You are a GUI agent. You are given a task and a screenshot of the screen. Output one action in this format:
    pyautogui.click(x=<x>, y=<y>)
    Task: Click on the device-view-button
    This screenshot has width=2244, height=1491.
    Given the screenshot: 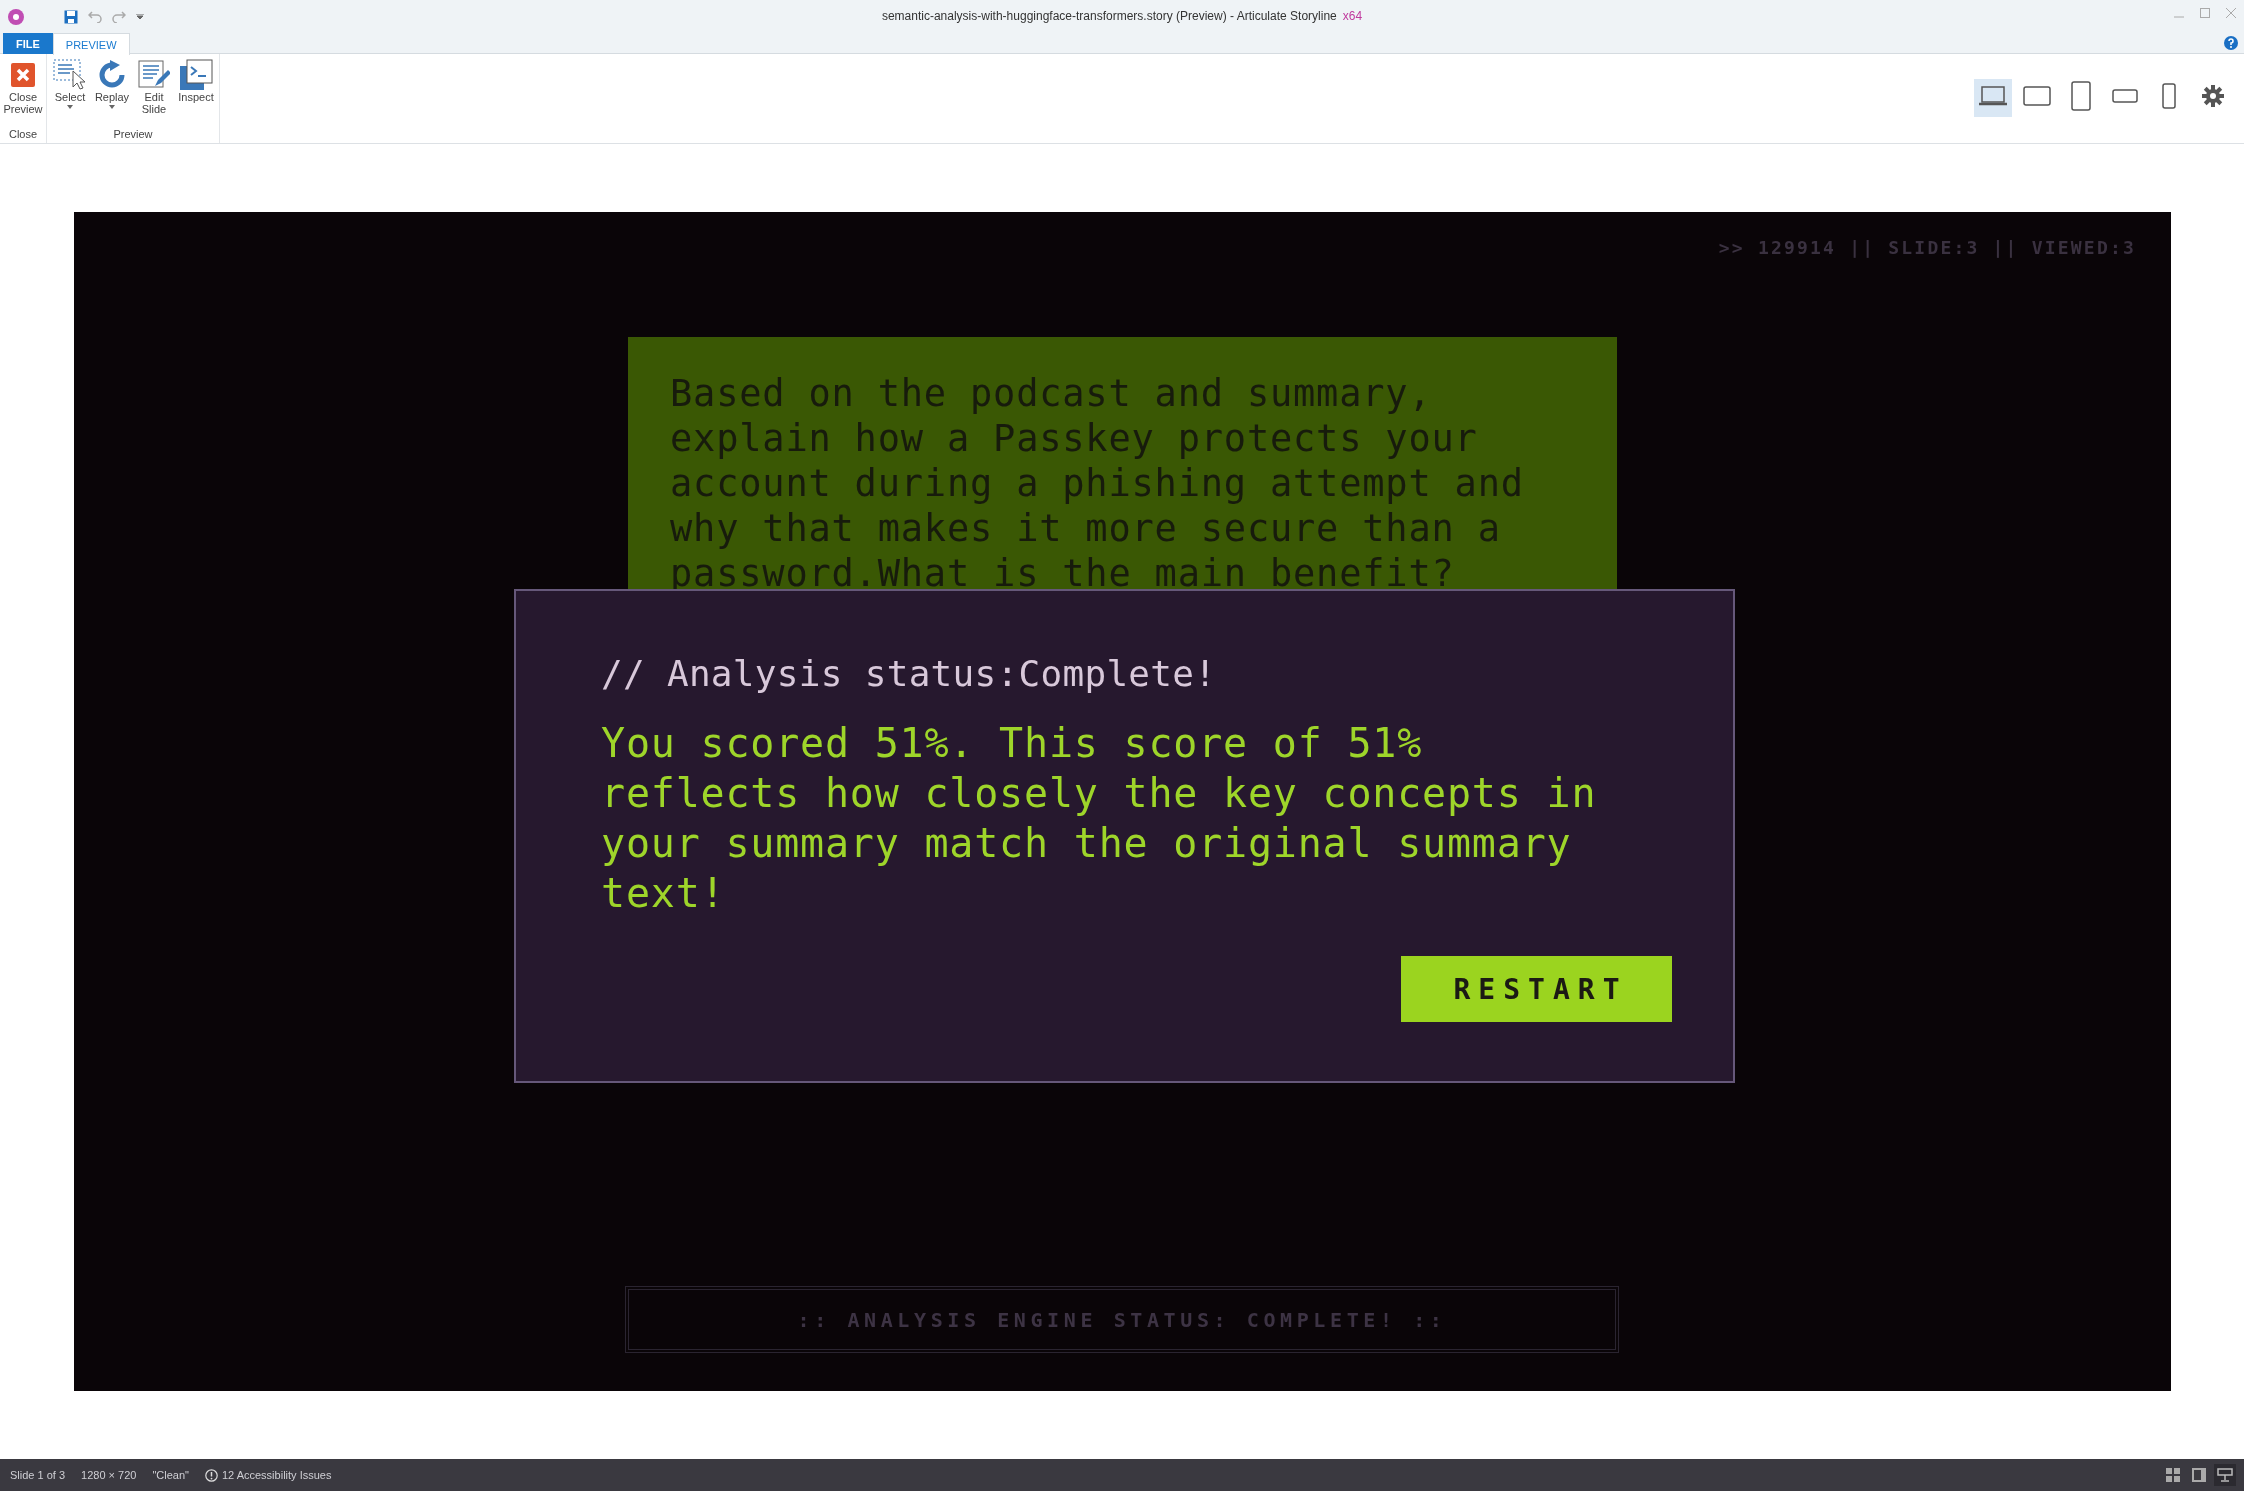 What is the action you would take?
    pyautogui.click(x=1993, y=97)
    